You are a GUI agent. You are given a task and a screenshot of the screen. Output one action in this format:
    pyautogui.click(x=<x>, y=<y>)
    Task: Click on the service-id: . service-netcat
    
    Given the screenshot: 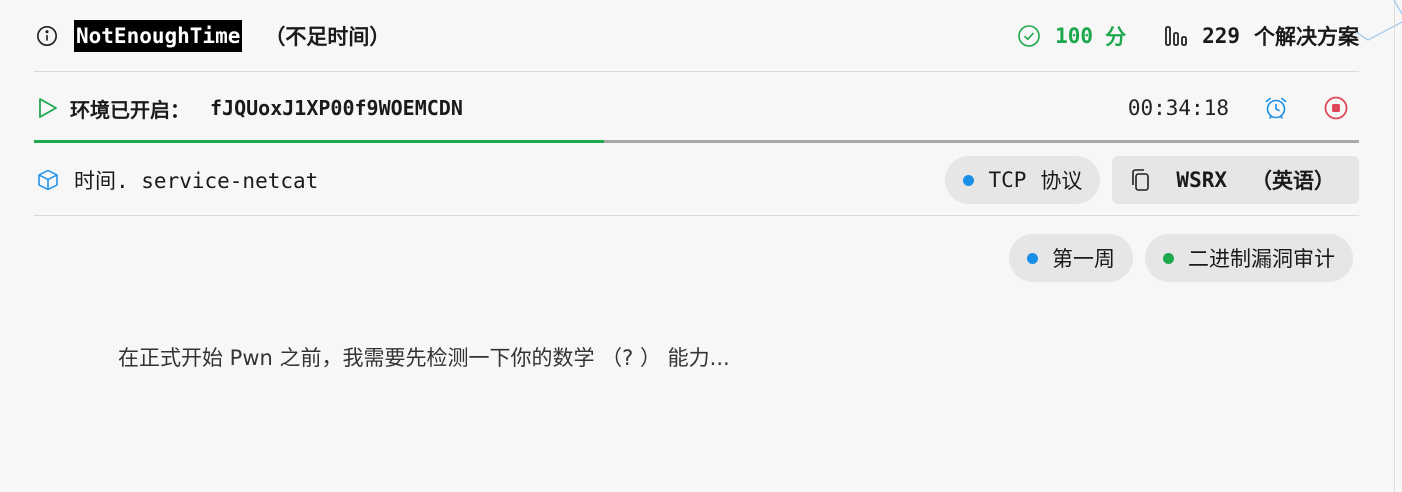 What is the action you would take?
    pyautogui.click(x=217, y=181)
    